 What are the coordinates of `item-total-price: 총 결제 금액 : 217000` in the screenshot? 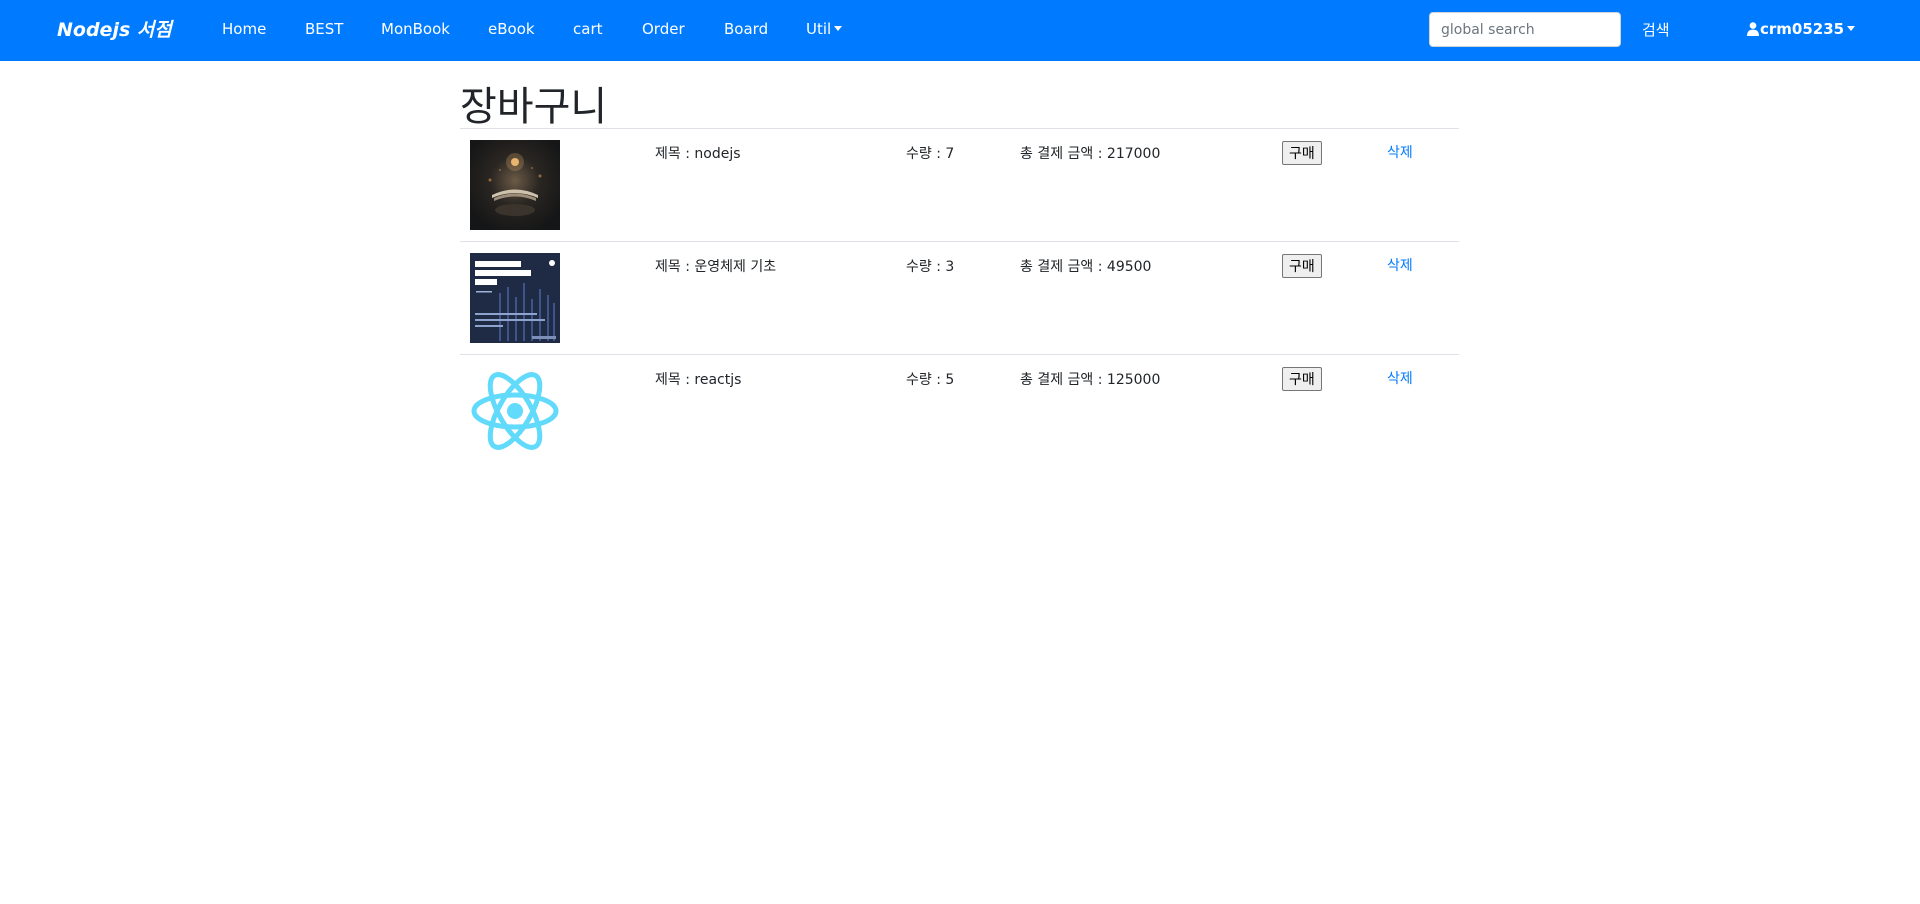 It's located at (1090, 154).